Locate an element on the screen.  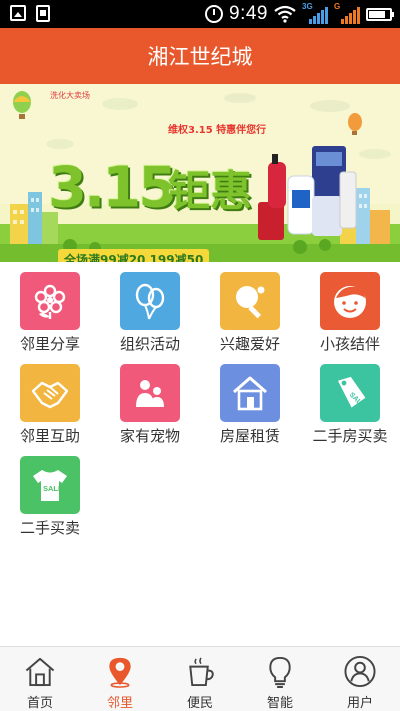
signal-icon-2: G is located at coordinates (347, 13).